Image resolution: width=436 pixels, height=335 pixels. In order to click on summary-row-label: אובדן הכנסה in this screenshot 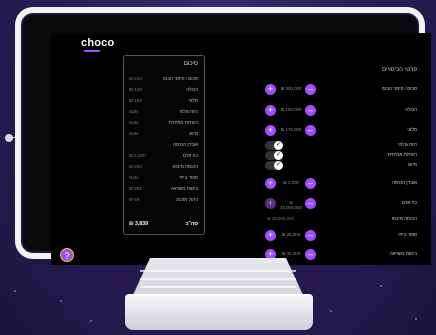, I will do `click(185, 144)`.